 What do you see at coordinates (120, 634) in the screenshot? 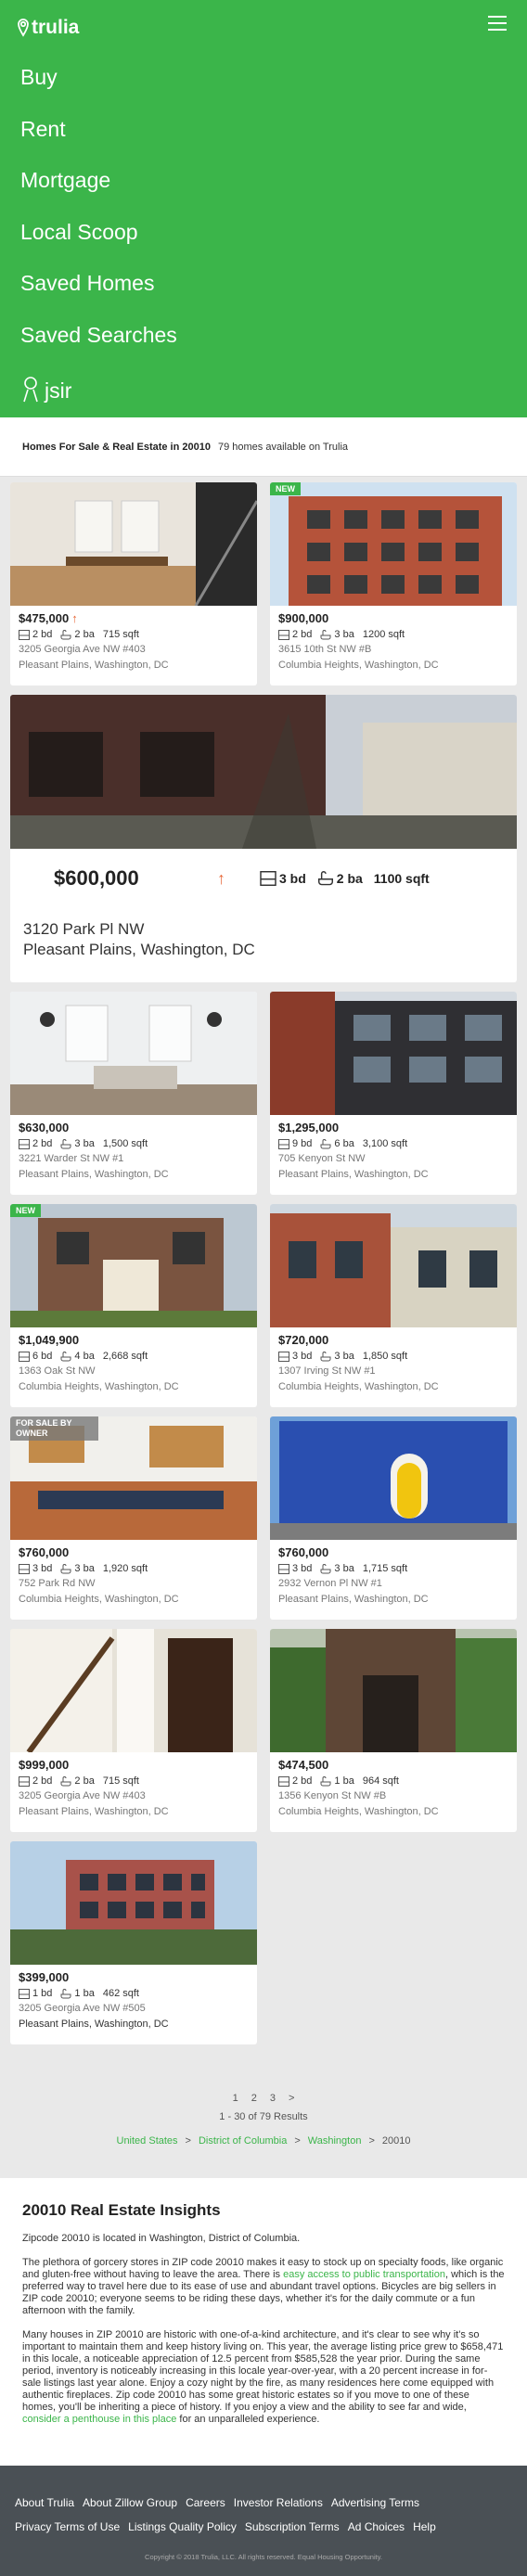
I see `listing-sqft: 715 sqft` at bounding box center [120, 634].